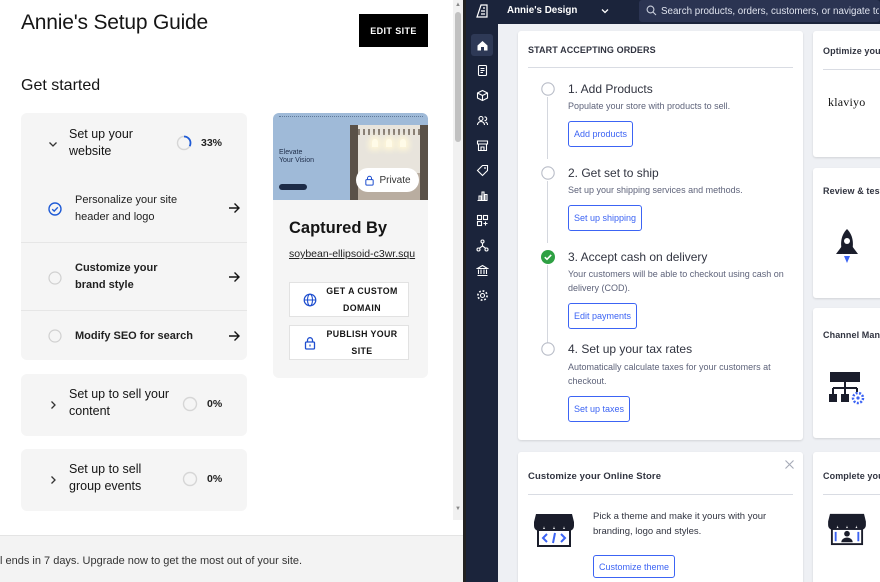  What do you see at coordinates (851, 335) in the screenshot?
I see `panel-heading: Channel Mana` at bounding box center [851, 335].